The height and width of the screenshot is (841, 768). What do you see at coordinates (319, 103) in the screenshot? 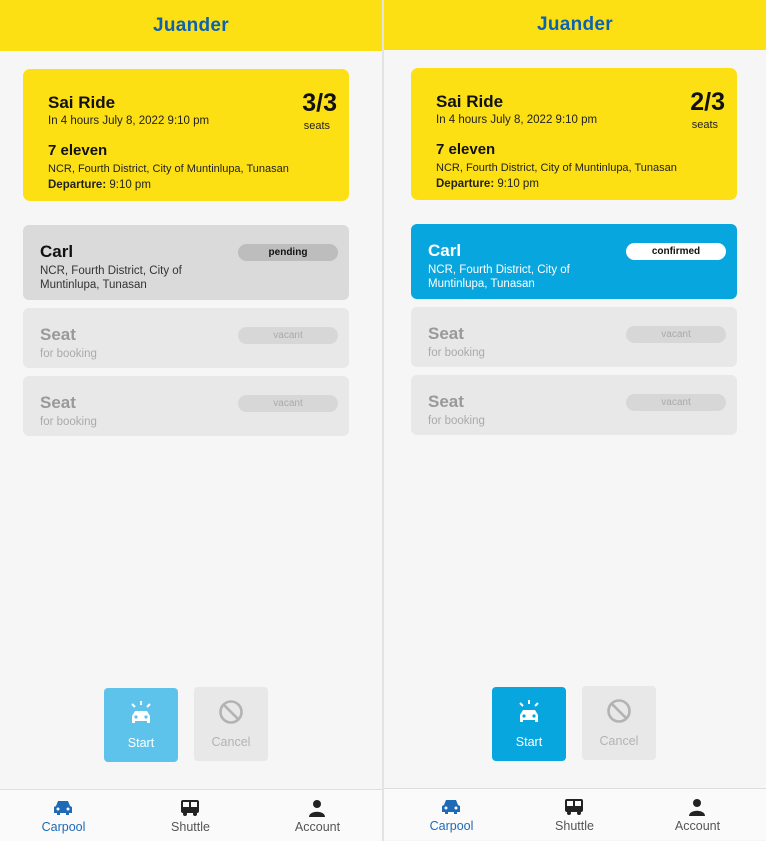
I see `seat-count: 3/3` at bounding box center [319, 103].